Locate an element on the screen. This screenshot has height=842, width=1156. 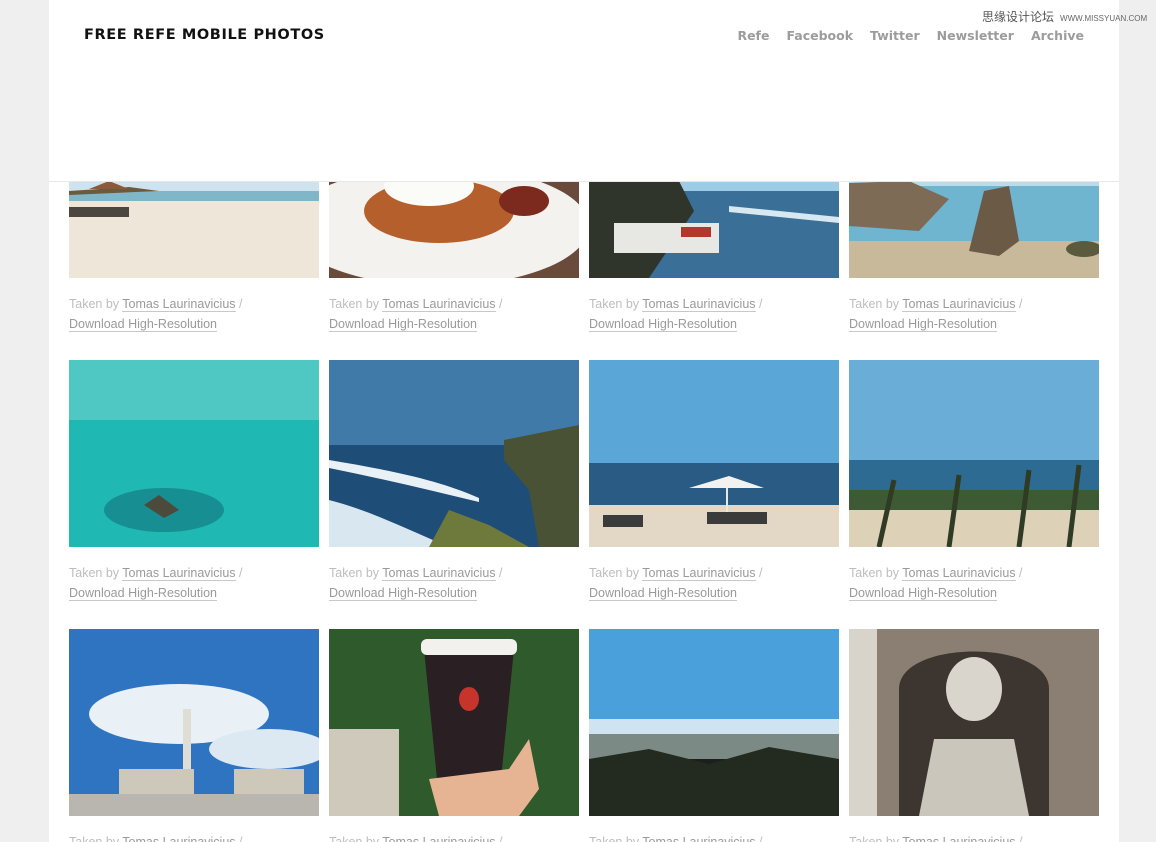
nav-link-newsletter: Newsletter is located at coordinates (975, 35).